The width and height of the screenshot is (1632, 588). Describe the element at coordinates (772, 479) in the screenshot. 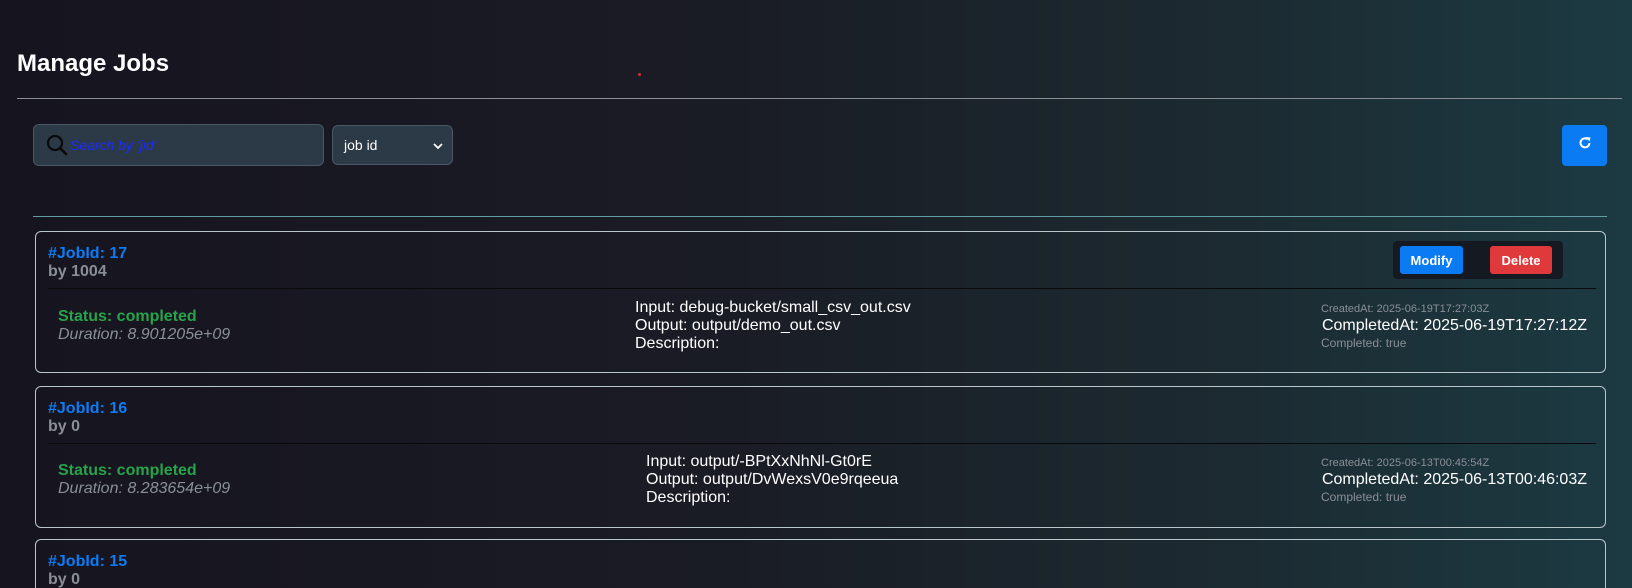

I see `job-output: Output: output/DvWexsV0e9rqeeua` at that location.